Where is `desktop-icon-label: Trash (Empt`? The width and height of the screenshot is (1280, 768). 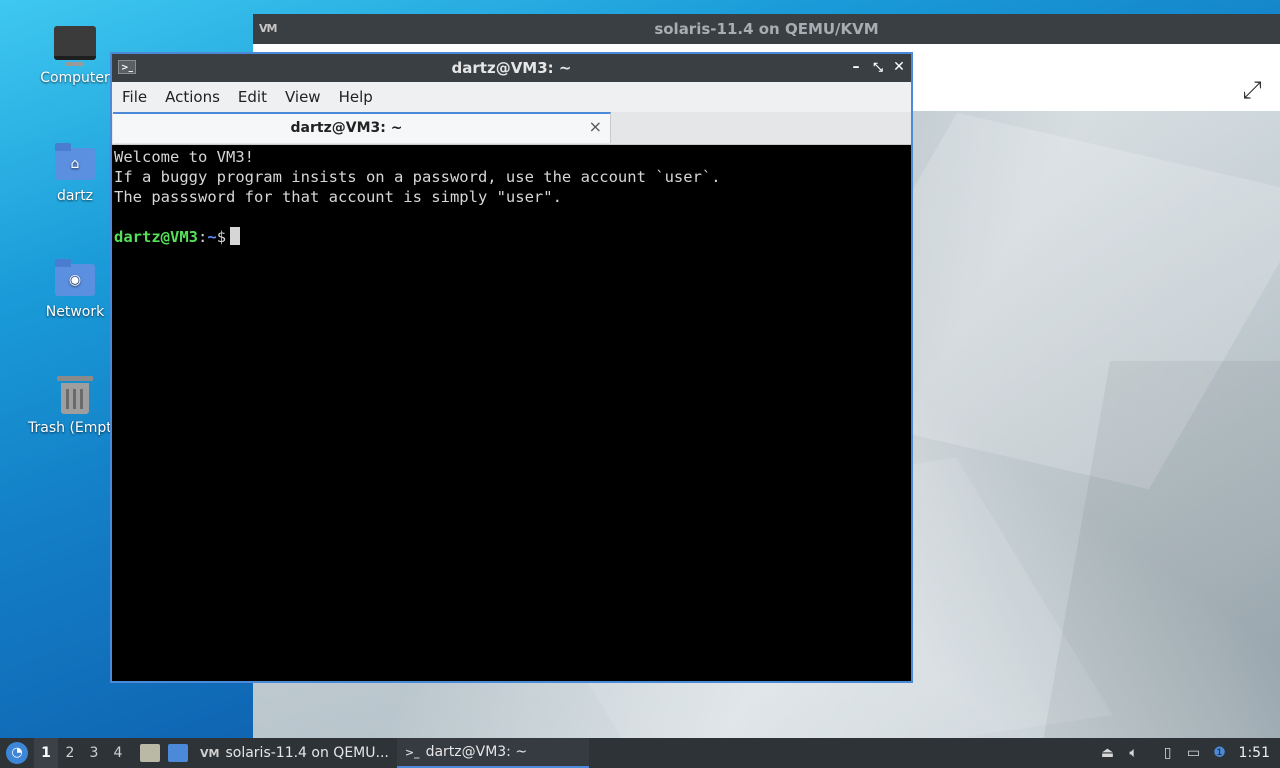
desktop-icon-label: Trash (Empt is located at coordinates (70, 428).